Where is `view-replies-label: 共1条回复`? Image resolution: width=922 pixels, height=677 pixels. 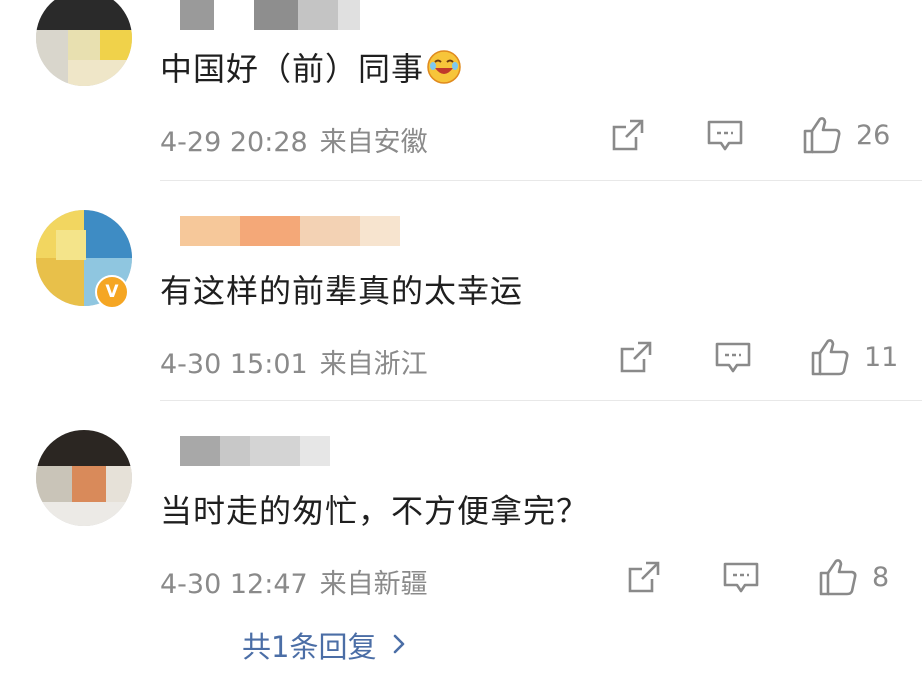 view-replies-label: 共1条回复 is located at coordinates (309, 647).